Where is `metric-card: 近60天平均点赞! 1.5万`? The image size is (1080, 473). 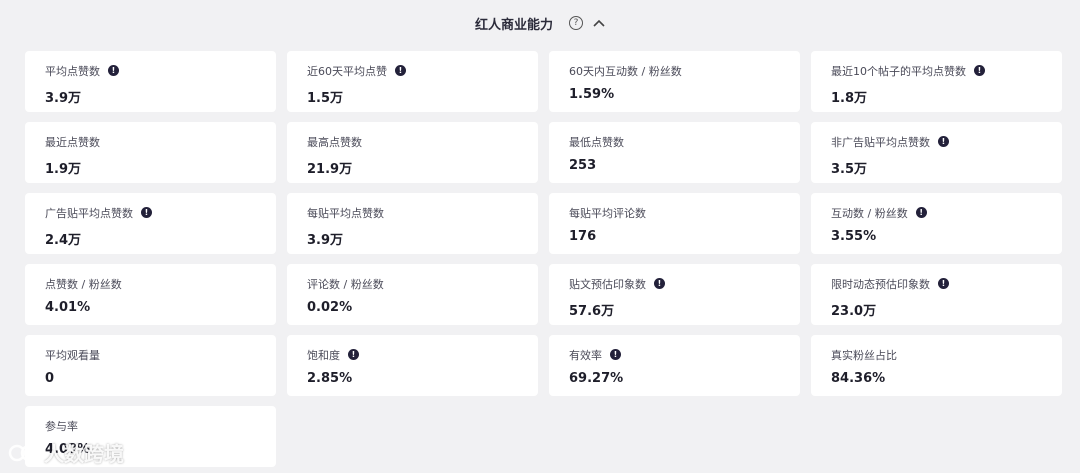
metric-card: 近60天平均点赞! 1.5万 is located at coordinates (412, 81).